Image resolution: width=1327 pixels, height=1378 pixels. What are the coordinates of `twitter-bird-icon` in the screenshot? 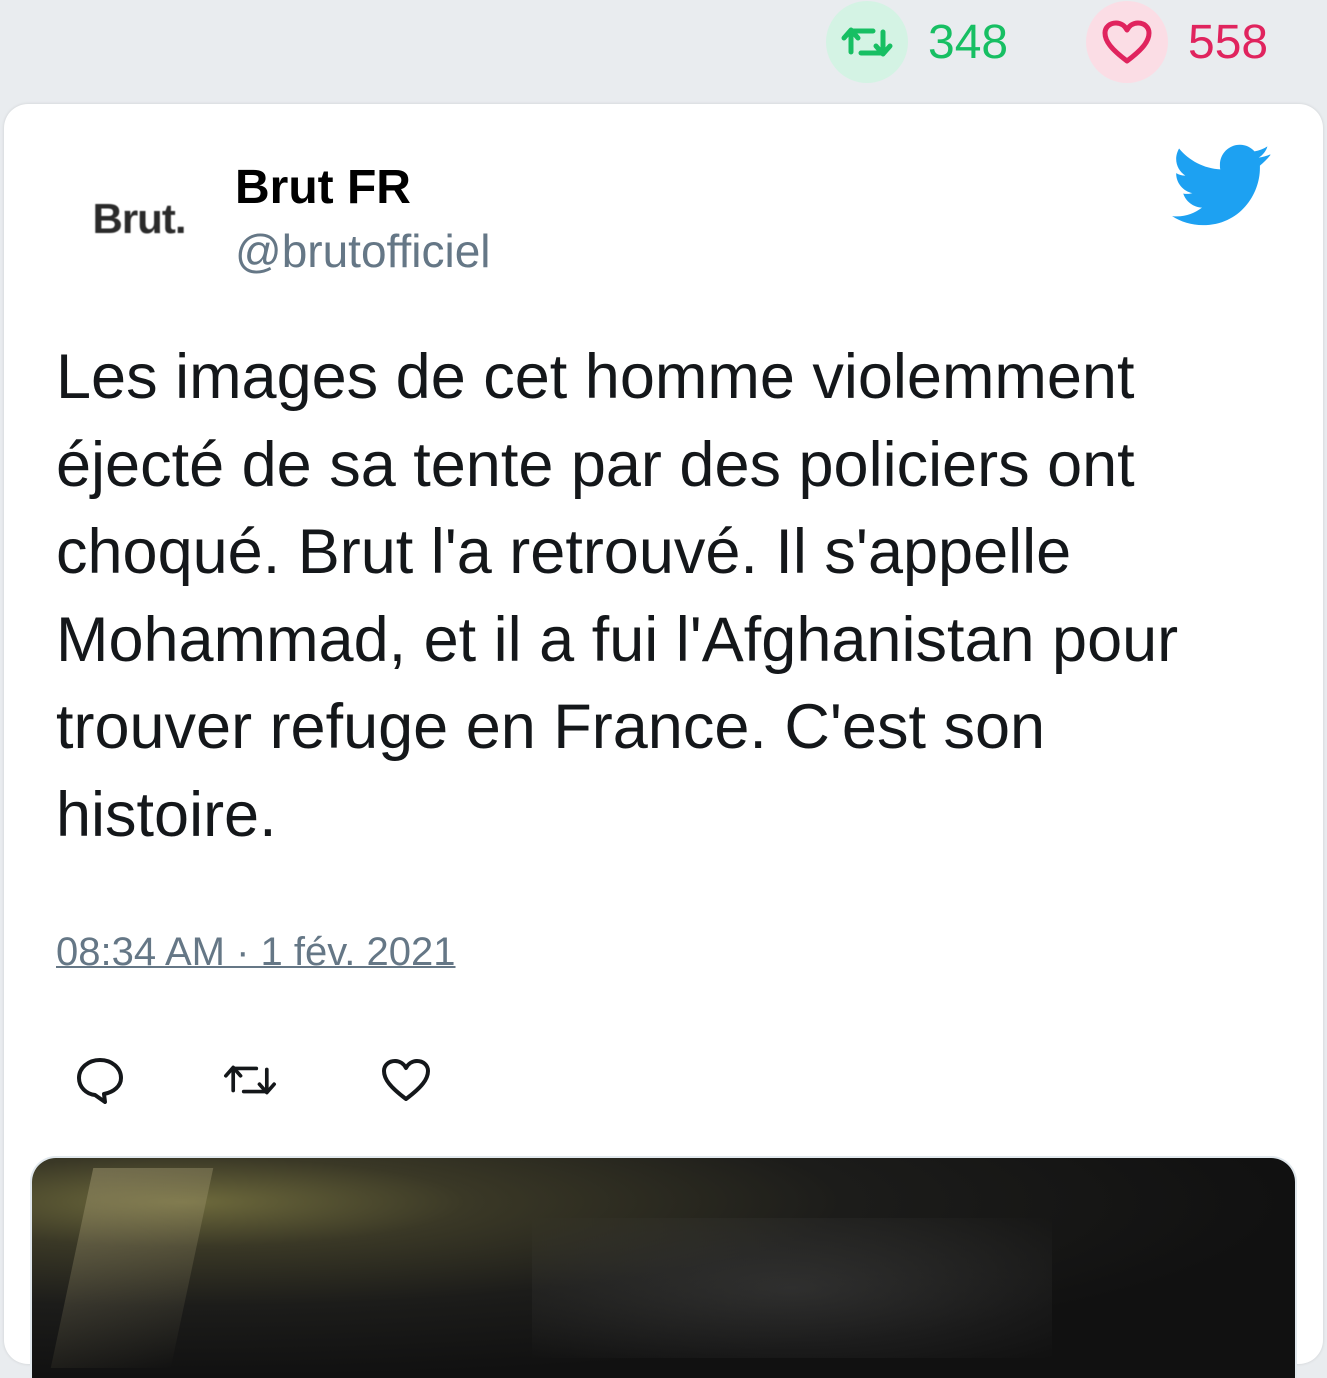 It's located at (1222, 186).